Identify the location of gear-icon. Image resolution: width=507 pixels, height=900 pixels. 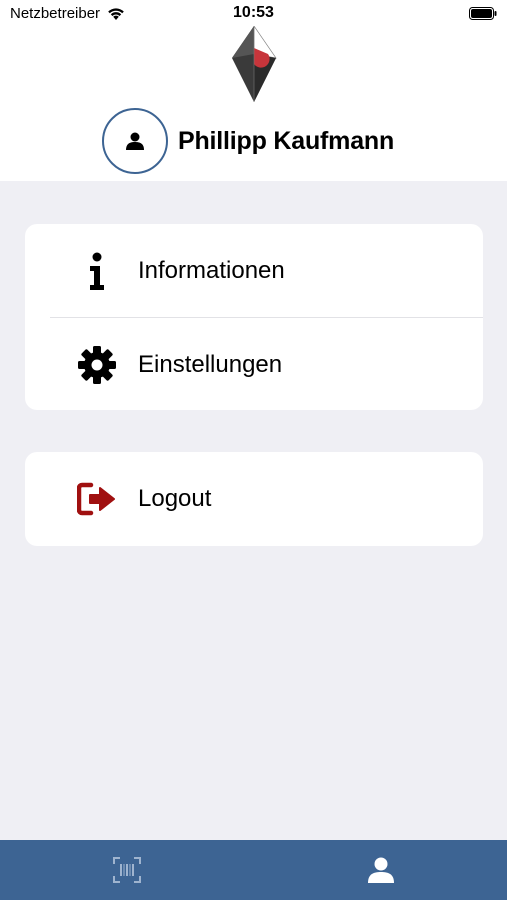
(97, 365).